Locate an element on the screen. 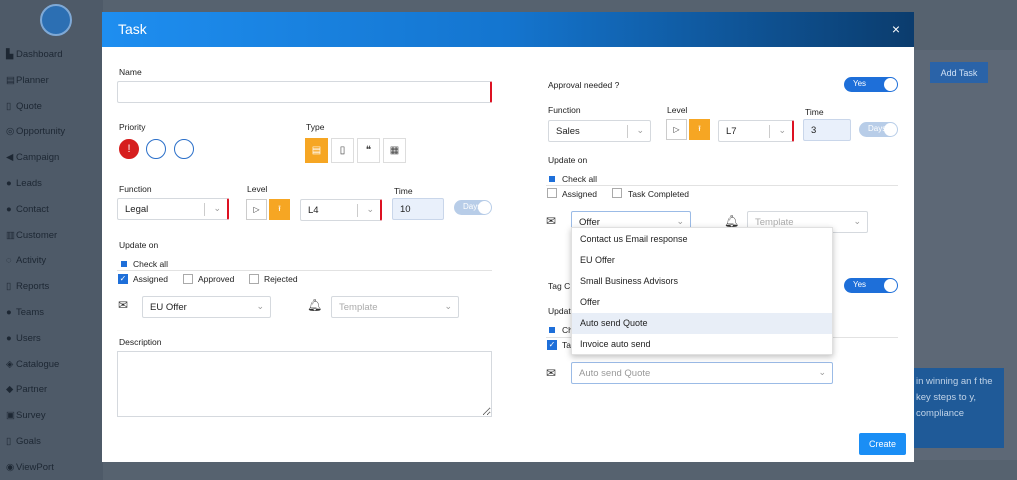  approval-toggle-label: Yes is located at coordinates (860, 83).